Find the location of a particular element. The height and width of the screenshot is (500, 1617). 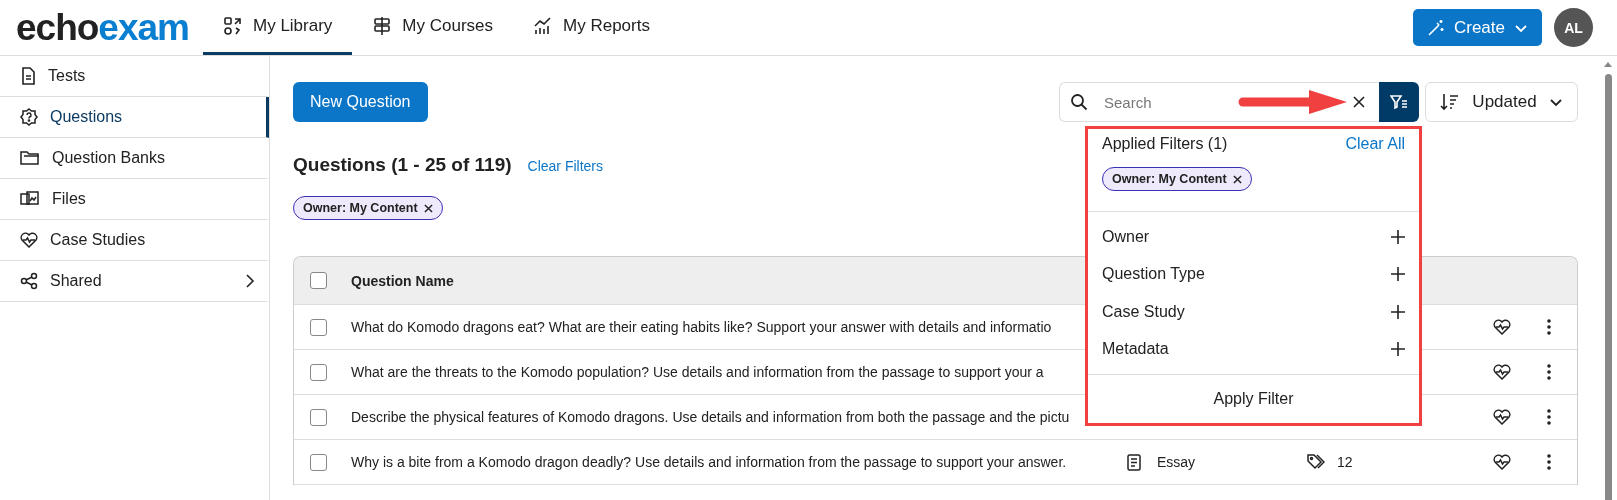

filter-section: Owner is located at coordinates (1253, 237).